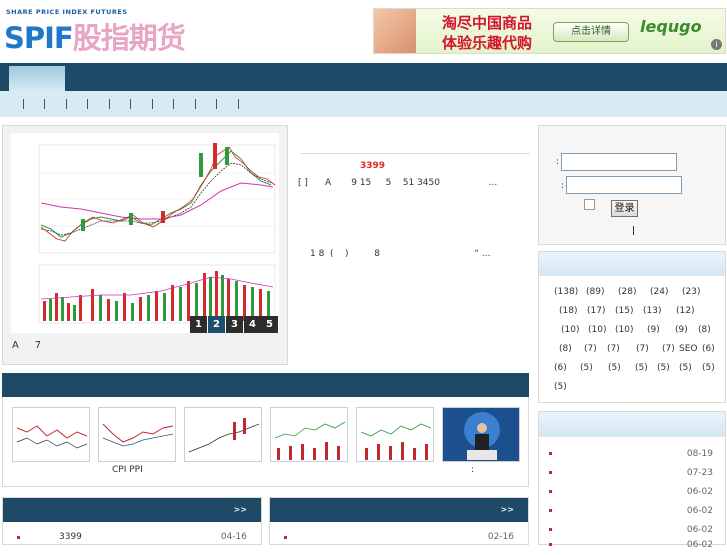 This screenshot has height=555, width=727. What do you see at coordinates (624, 311) in the screenshot?
I see `tag-item: (15)` at bounding box center [624, 311].